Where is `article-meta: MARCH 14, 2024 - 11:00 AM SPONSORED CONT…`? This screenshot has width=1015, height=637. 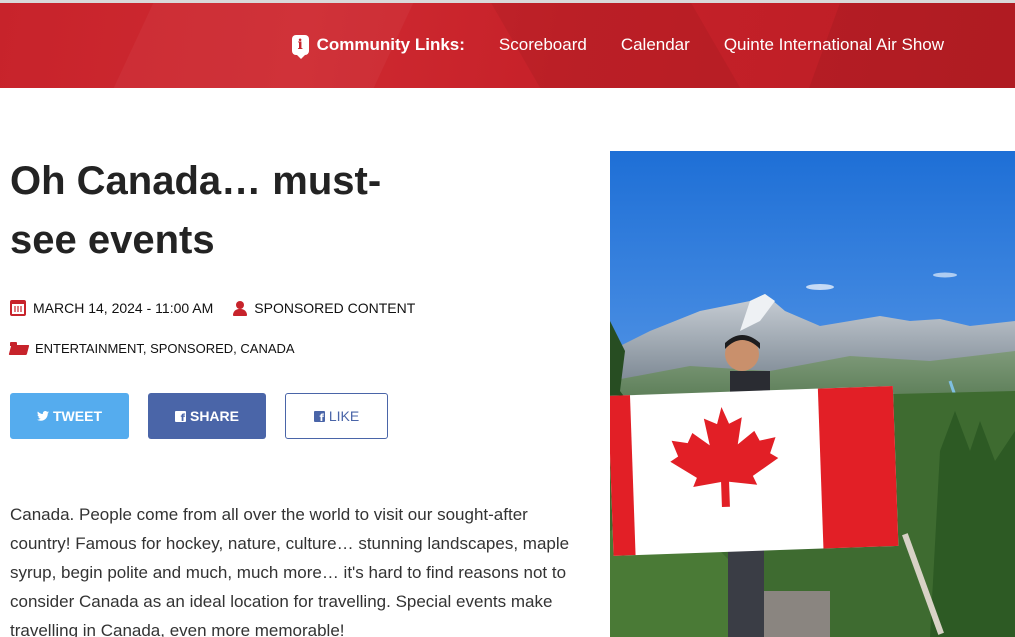 article-meta: MARCH 14, 2024 - 11:00 AM SPONSORED CONT… is located at coordinates (212, 308).